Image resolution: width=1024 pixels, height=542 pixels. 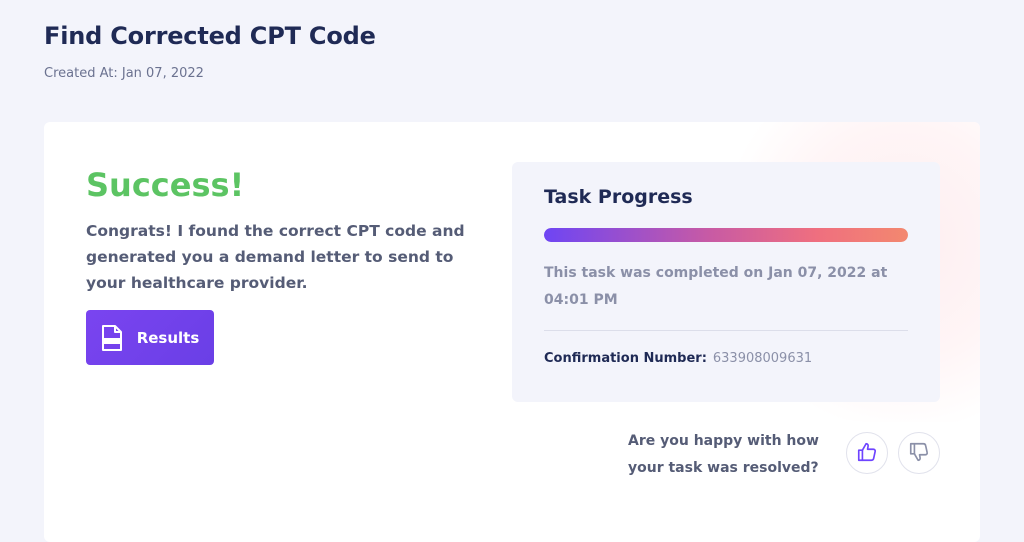 I want to click on thumbs-down-icon, so click(x=919, y=453).